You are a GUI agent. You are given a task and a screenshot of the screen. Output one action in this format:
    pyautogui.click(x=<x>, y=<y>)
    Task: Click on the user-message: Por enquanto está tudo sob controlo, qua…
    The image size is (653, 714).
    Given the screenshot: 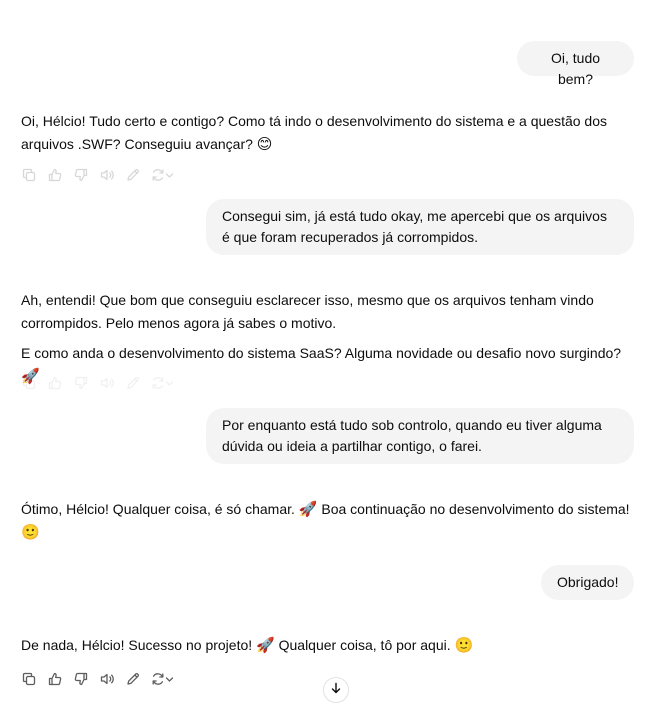 What is the action you would take?
    pyautogui.click(x=420, y=436)
    